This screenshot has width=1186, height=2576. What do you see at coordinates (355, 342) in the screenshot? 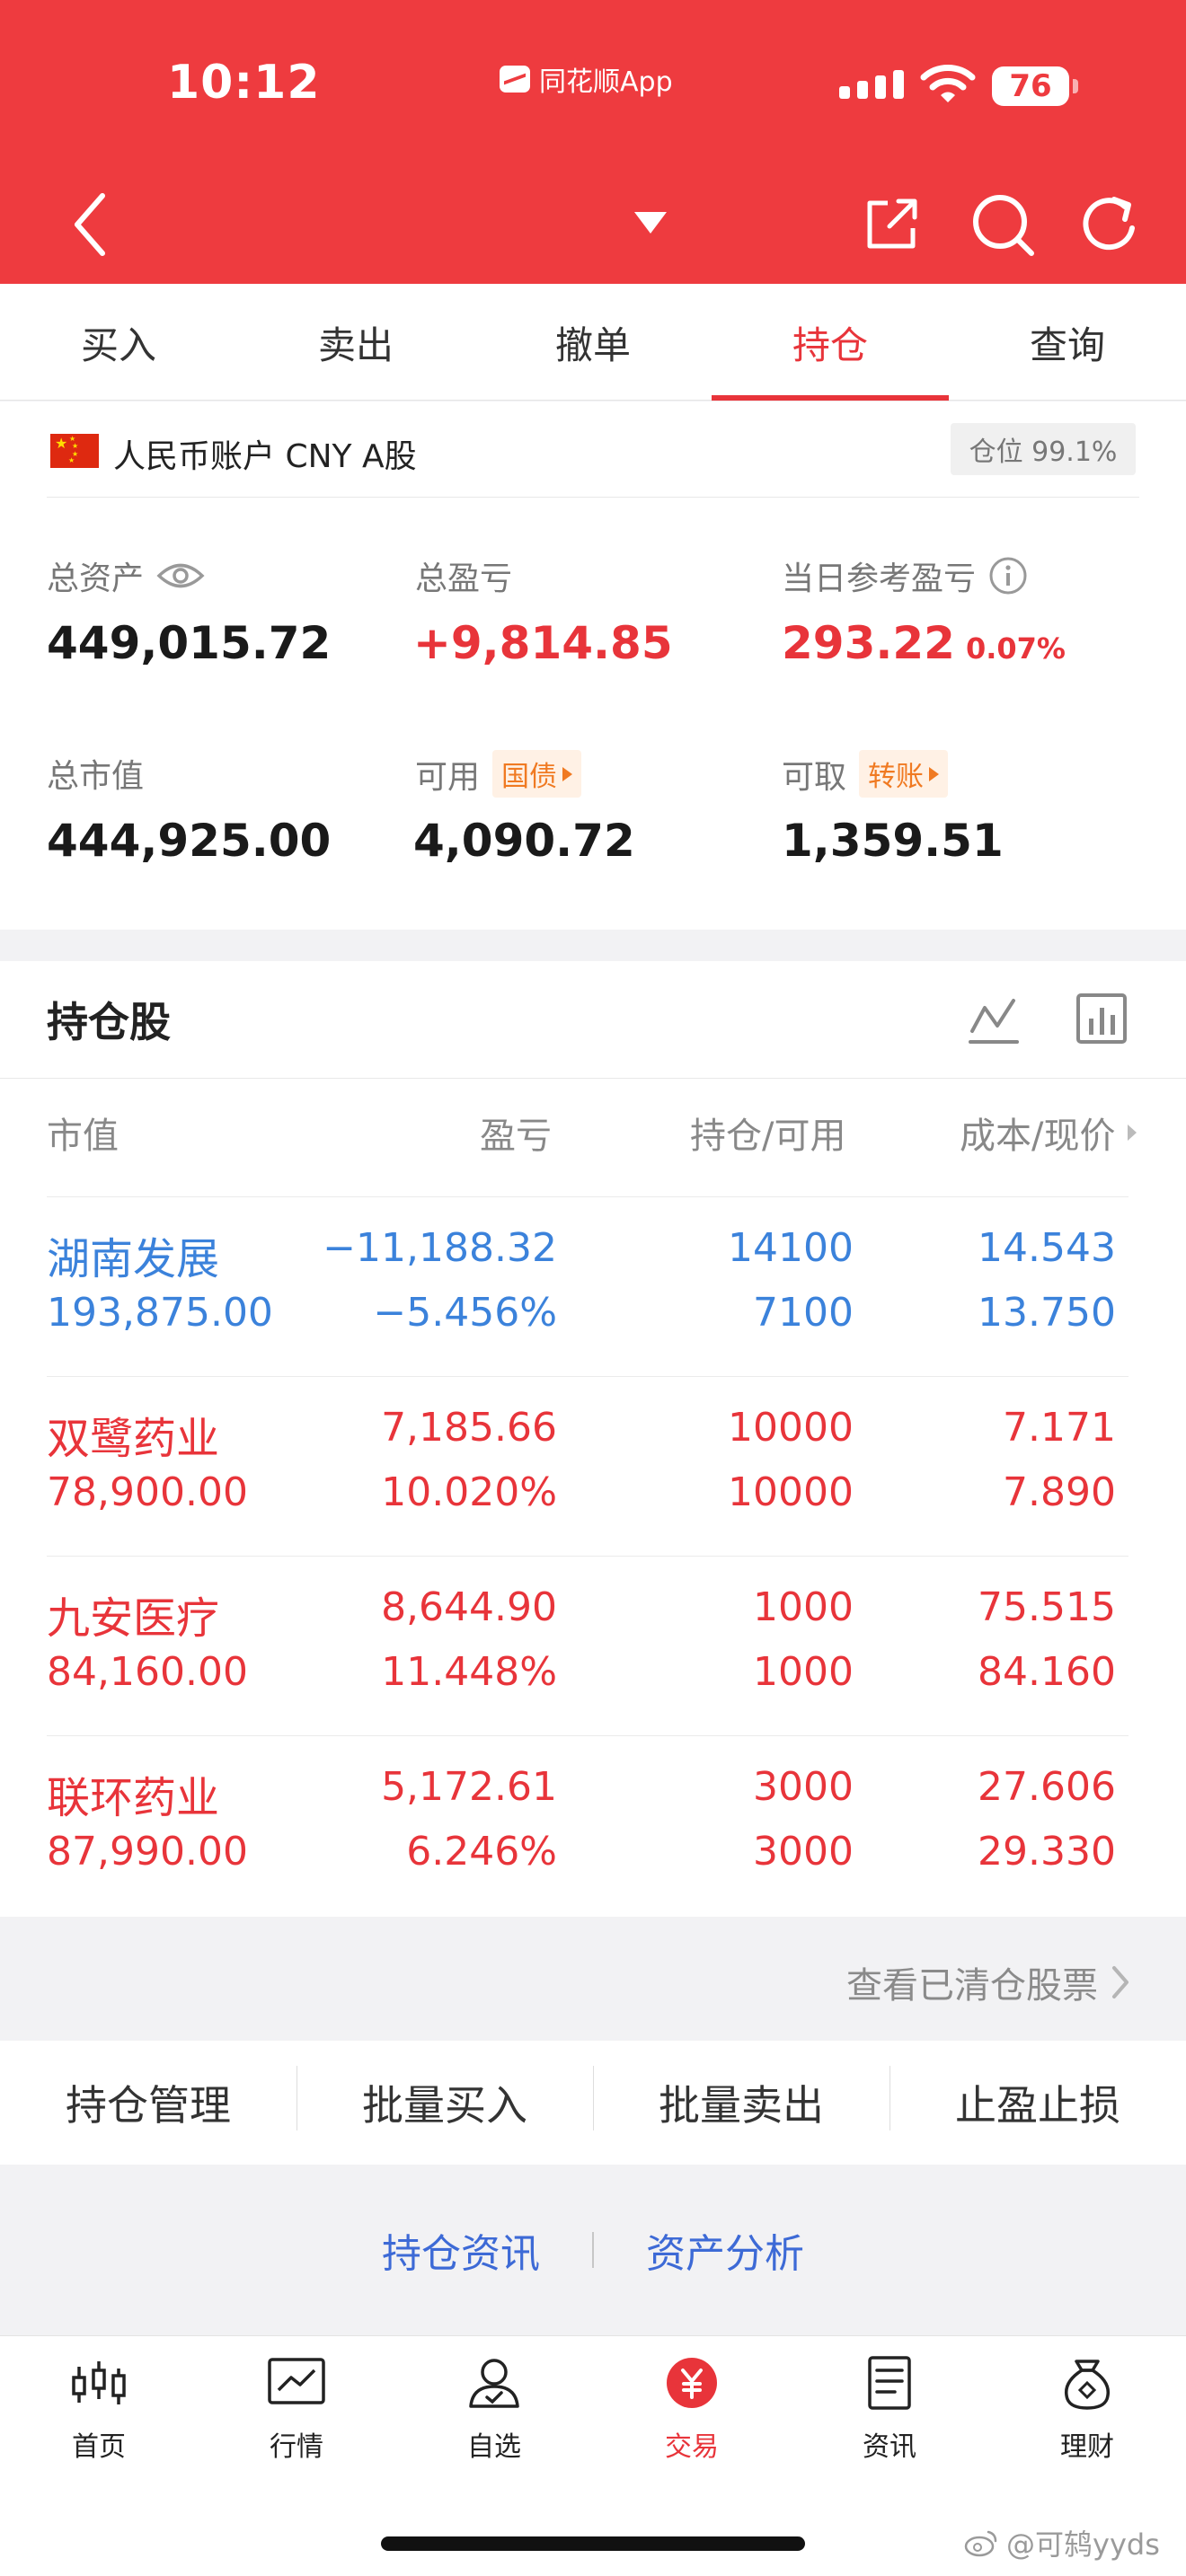
I see `tab-sell: 卖出` at bounding box center [355, 342].